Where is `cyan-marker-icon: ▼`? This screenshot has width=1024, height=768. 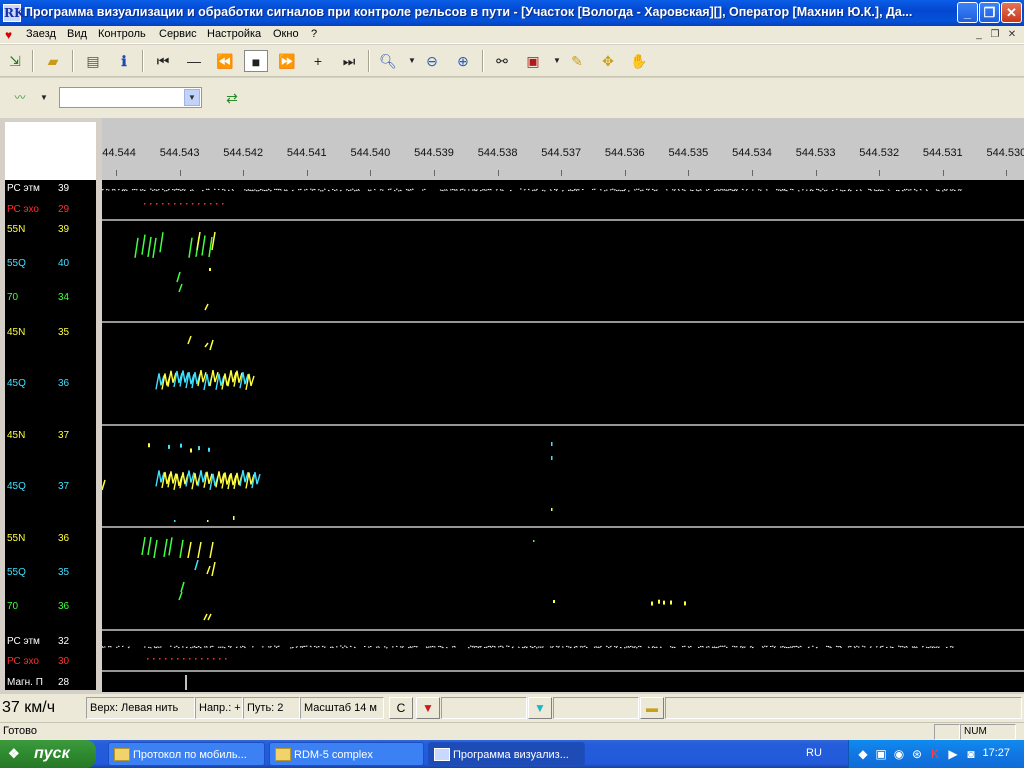
cyan-marker-icon: ▼ is located at coordinates (540, 708).